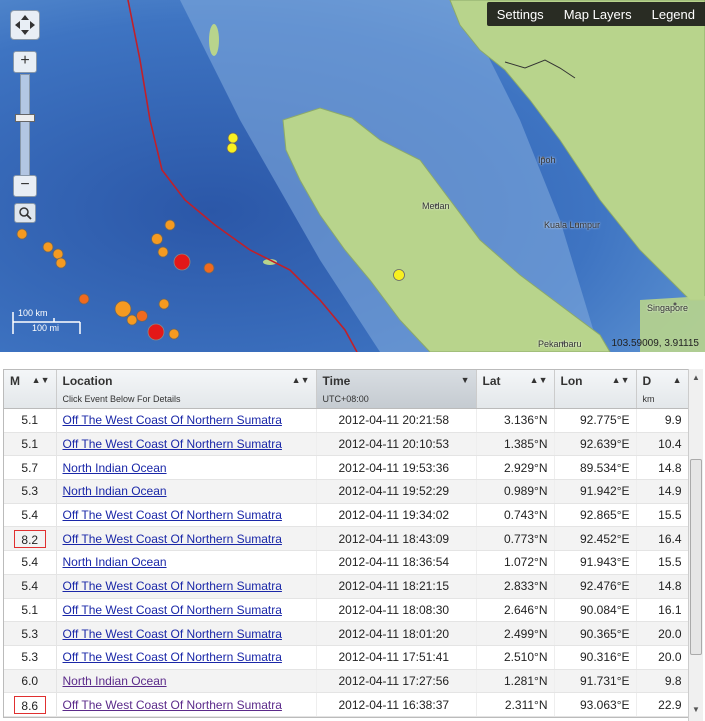 The width and height of the screenshot is (705, 721). What do you see at coordinates (25, 118) in the screenshot?
I see `zoom-slider-thumb` at bounding box center [25, 118].